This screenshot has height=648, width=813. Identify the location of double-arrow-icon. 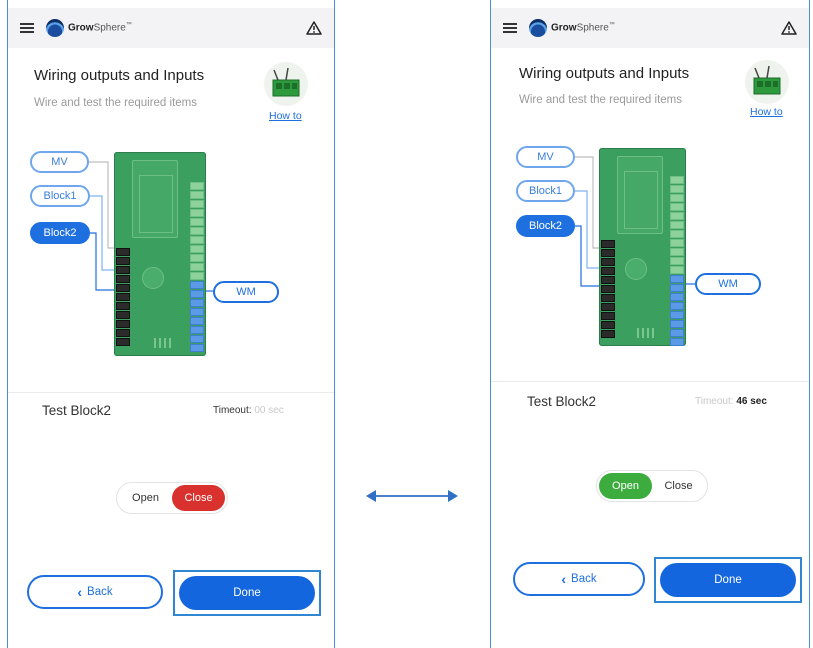
(412, 496).